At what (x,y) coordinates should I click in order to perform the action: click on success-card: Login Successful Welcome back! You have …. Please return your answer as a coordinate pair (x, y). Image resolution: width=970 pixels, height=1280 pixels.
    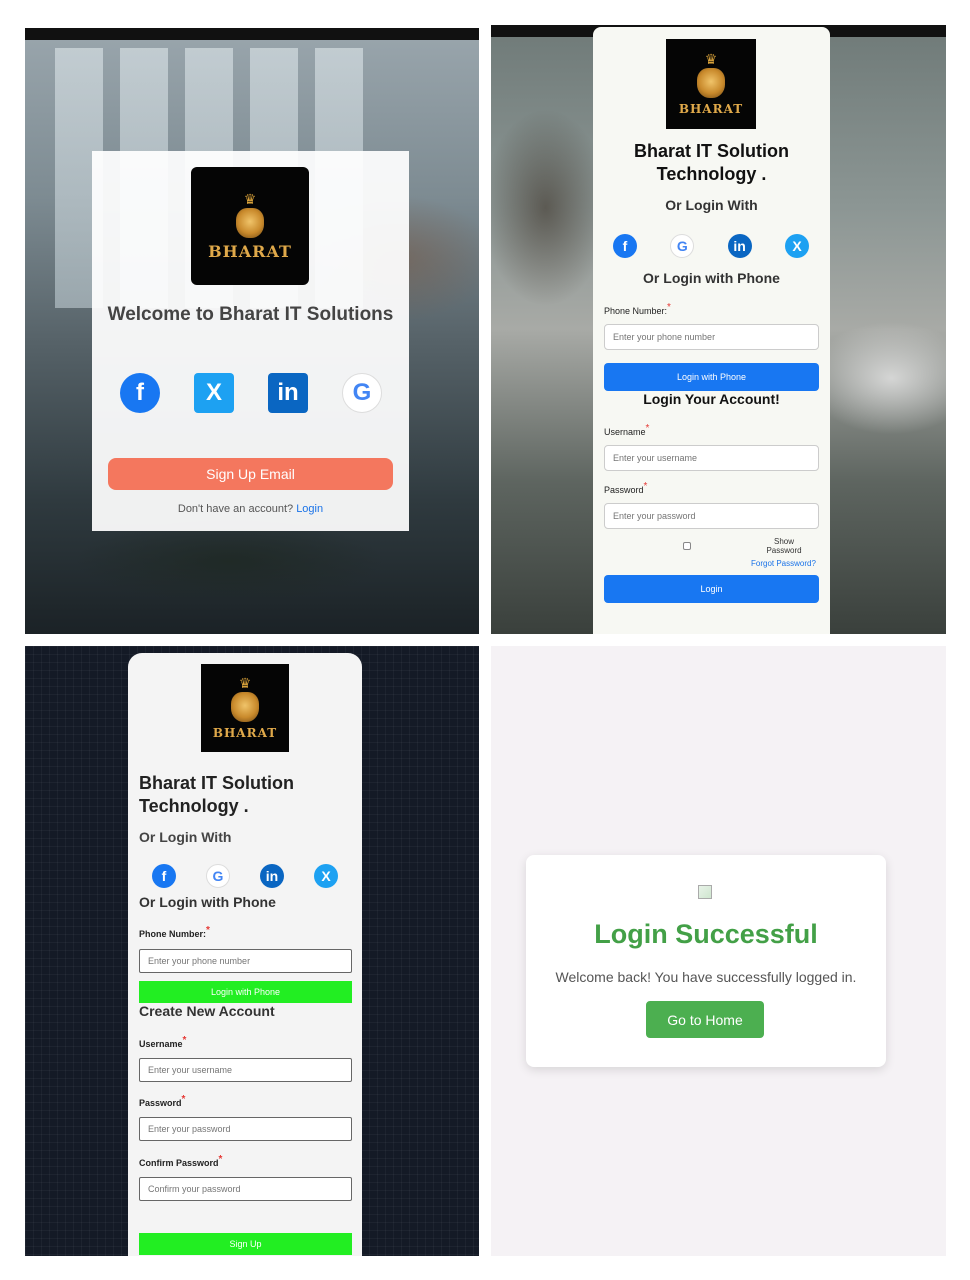
    Looking at the image, I should click on (706, 961).